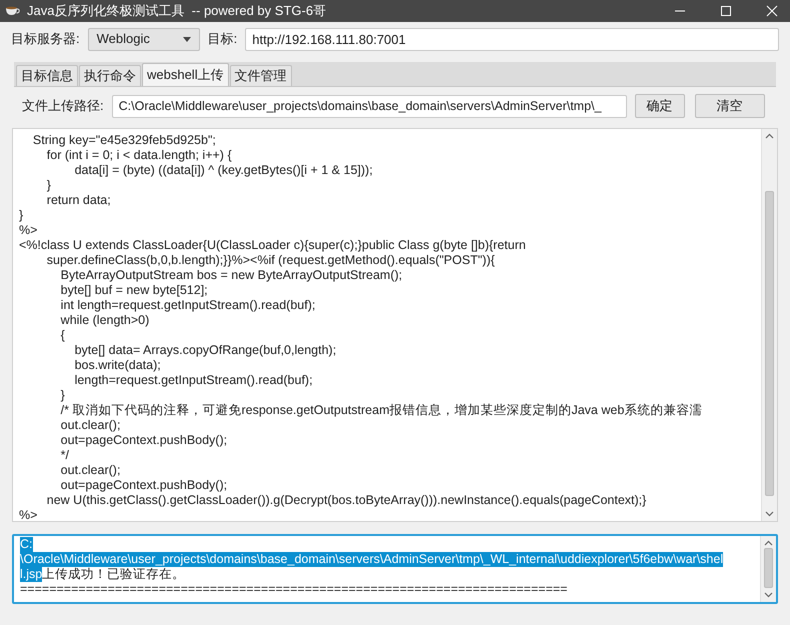 The width and height of the screenshot is (790, 625). Describe the element at coordinates (395, 569) in the screenshot. I see `output-box` at that location.